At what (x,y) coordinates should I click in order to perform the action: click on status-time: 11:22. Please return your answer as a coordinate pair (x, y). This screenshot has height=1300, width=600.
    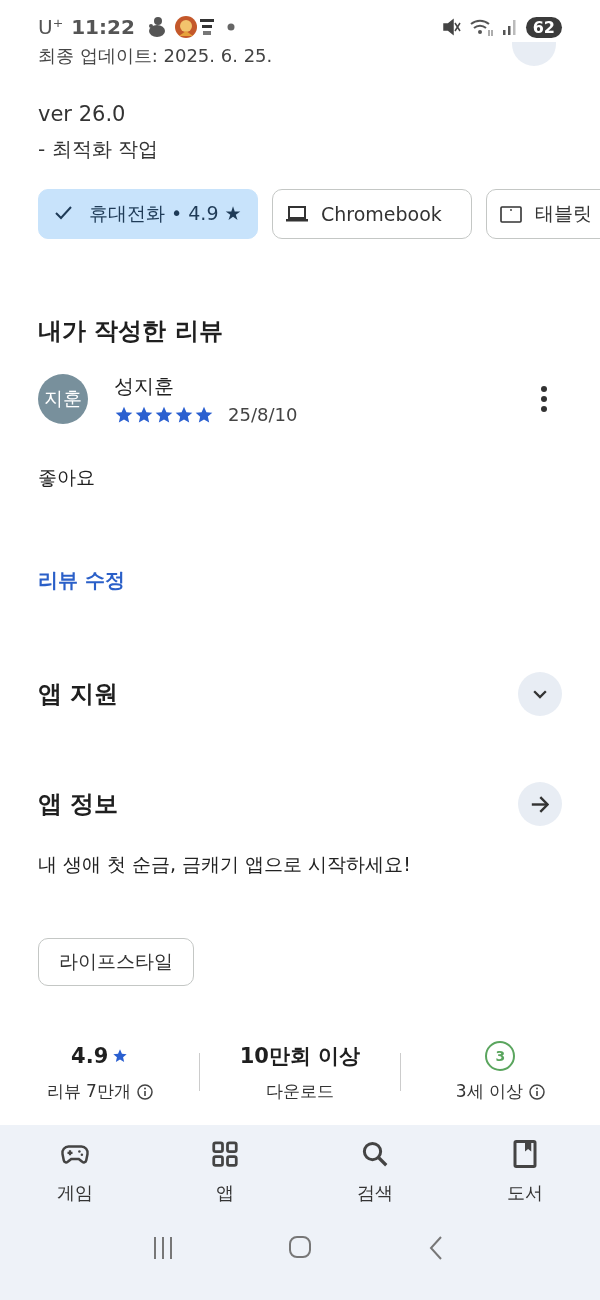
    Looking at the image, I should click on (103, 27).